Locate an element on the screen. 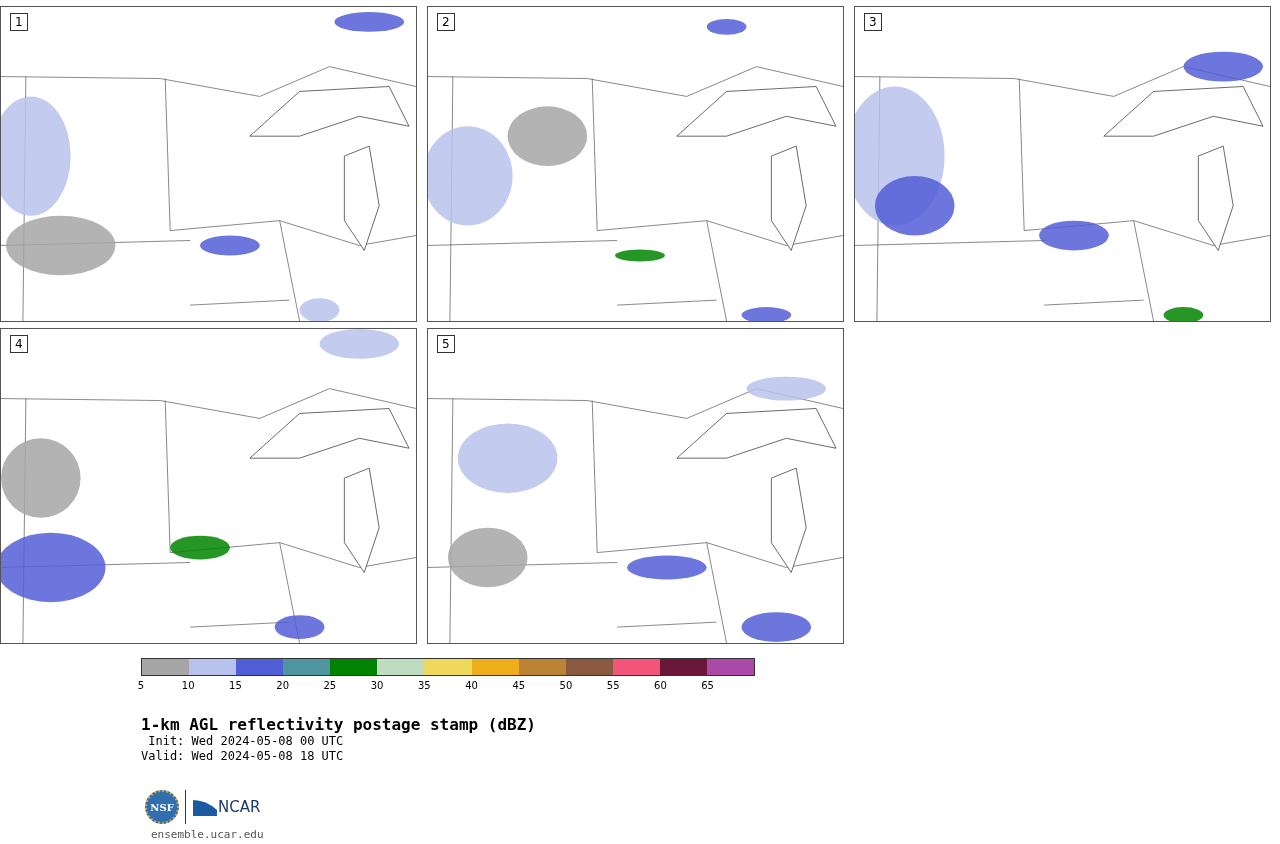 The image size is (1280, 844). colorbar-tick-label: 55 is located at coordinates (613, 685).